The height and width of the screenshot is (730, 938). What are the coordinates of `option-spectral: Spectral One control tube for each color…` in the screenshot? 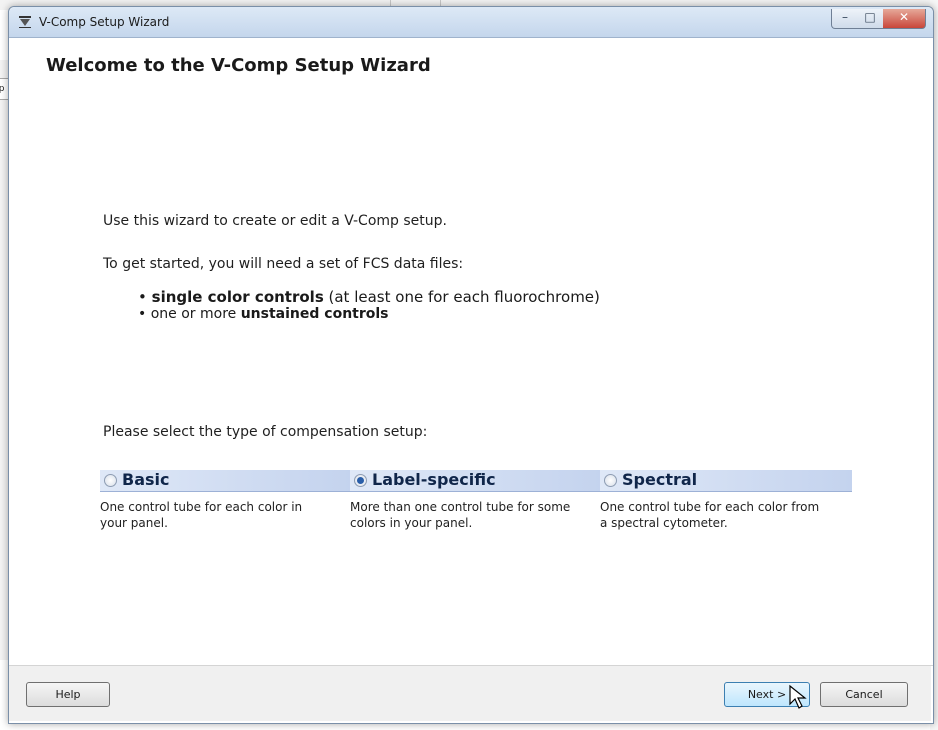 It's located at (726, 500).